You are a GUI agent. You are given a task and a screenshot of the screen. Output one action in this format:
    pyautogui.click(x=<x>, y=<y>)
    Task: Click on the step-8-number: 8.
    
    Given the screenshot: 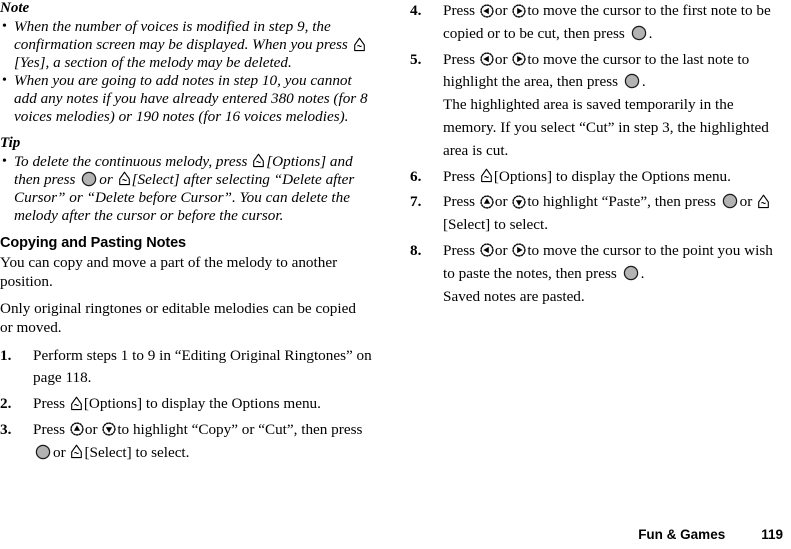 What is the action you would take?
    pyautogui.click(x=416, y=250)
    